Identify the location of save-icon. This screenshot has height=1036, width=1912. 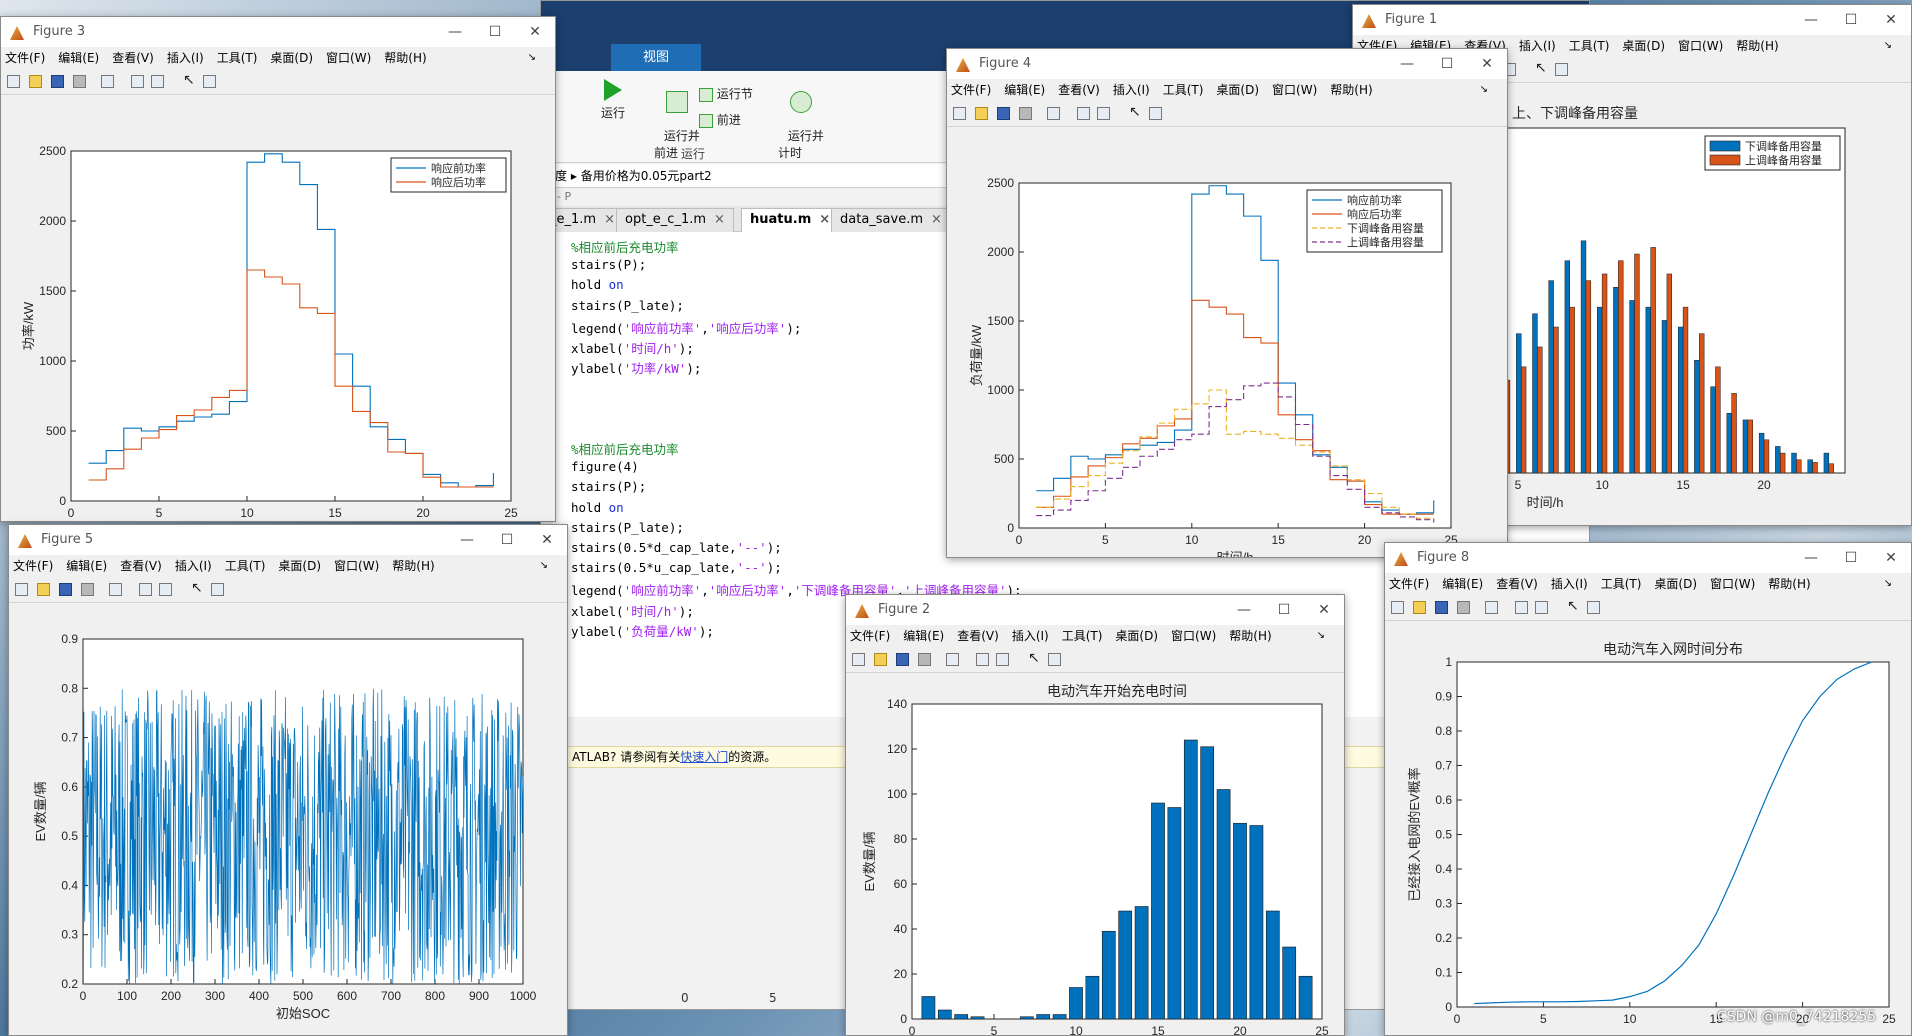
(1003, 113).